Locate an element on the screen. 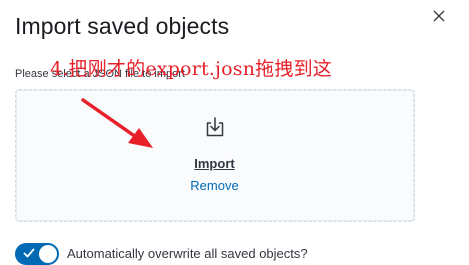 This screenshot has width=469, height=265. annotation-text: 4.把刚才的export.josn拖拽到这 is located at coordinates (191, 69).